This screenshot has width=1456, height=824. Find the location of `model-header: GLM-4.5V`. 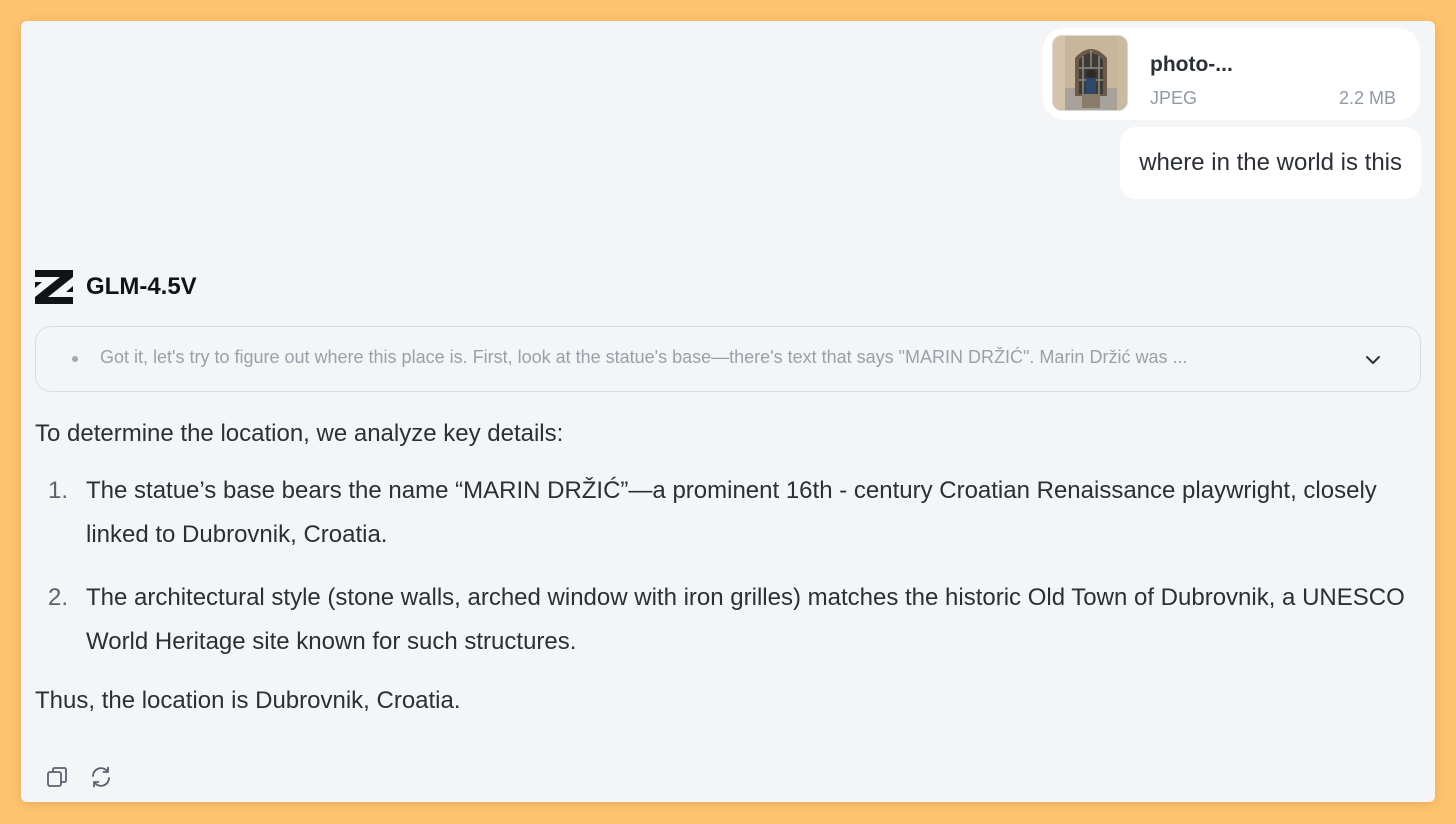

model-header: GLM-4.5V is located at coordinates (116, 287).